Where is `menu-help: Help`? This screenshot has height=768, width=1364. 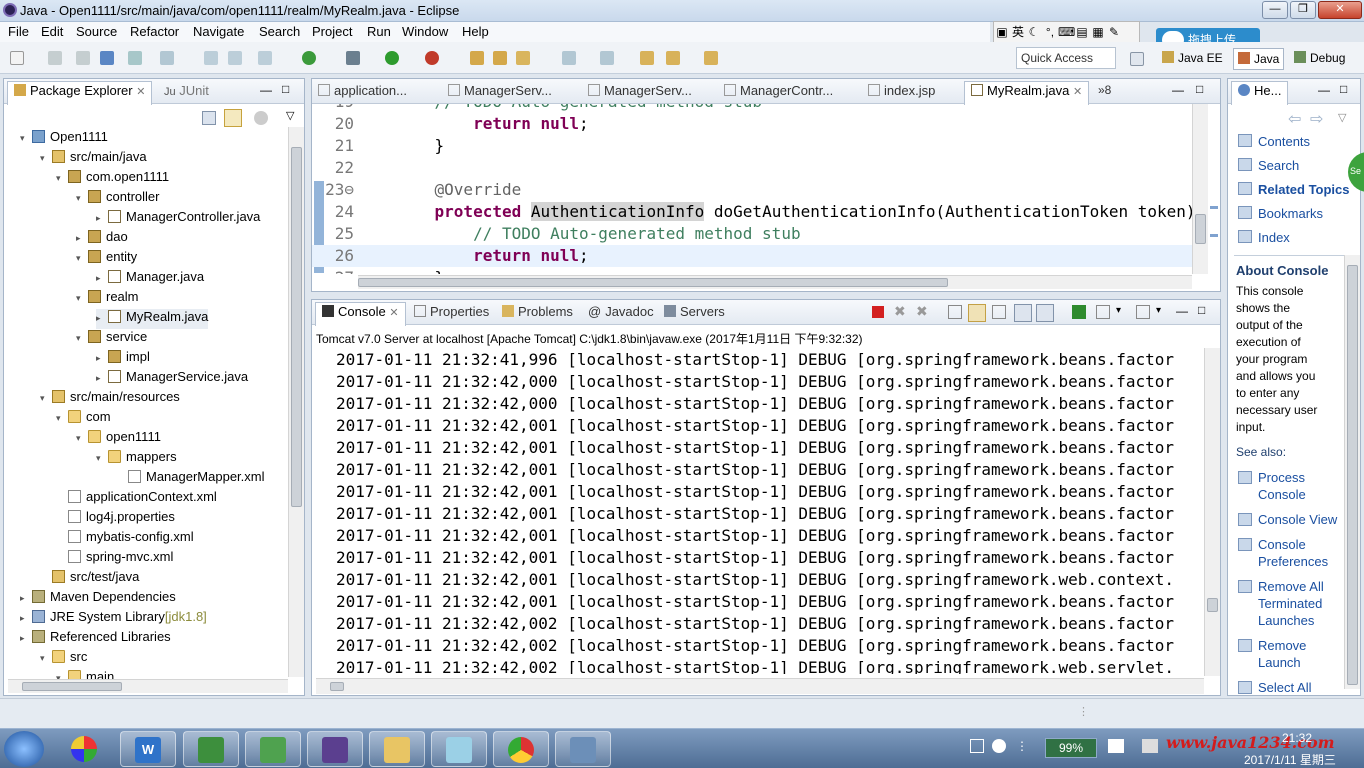 menu-help: Help is located at coordinates (475, 31).